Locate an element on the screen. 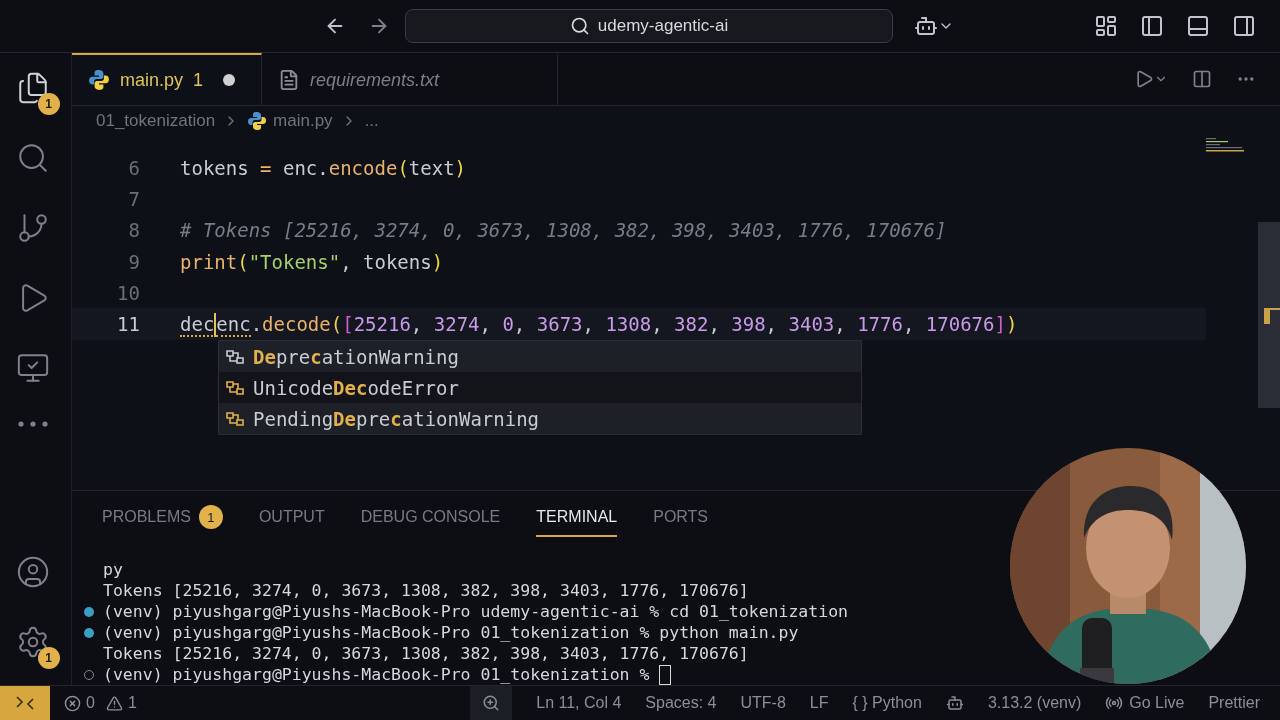 This screenshot has width=1280, height=720. warning-icon is located at coordinates (114, 703).